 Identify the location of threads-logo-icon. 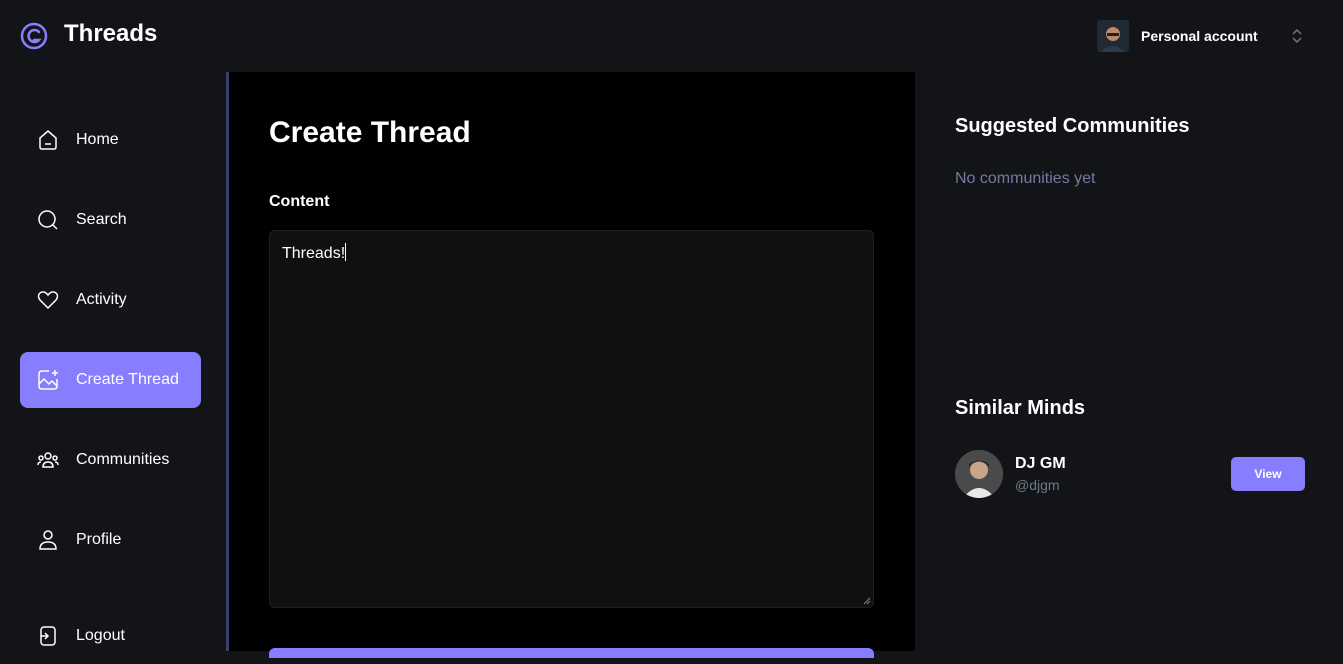
(34, 36).